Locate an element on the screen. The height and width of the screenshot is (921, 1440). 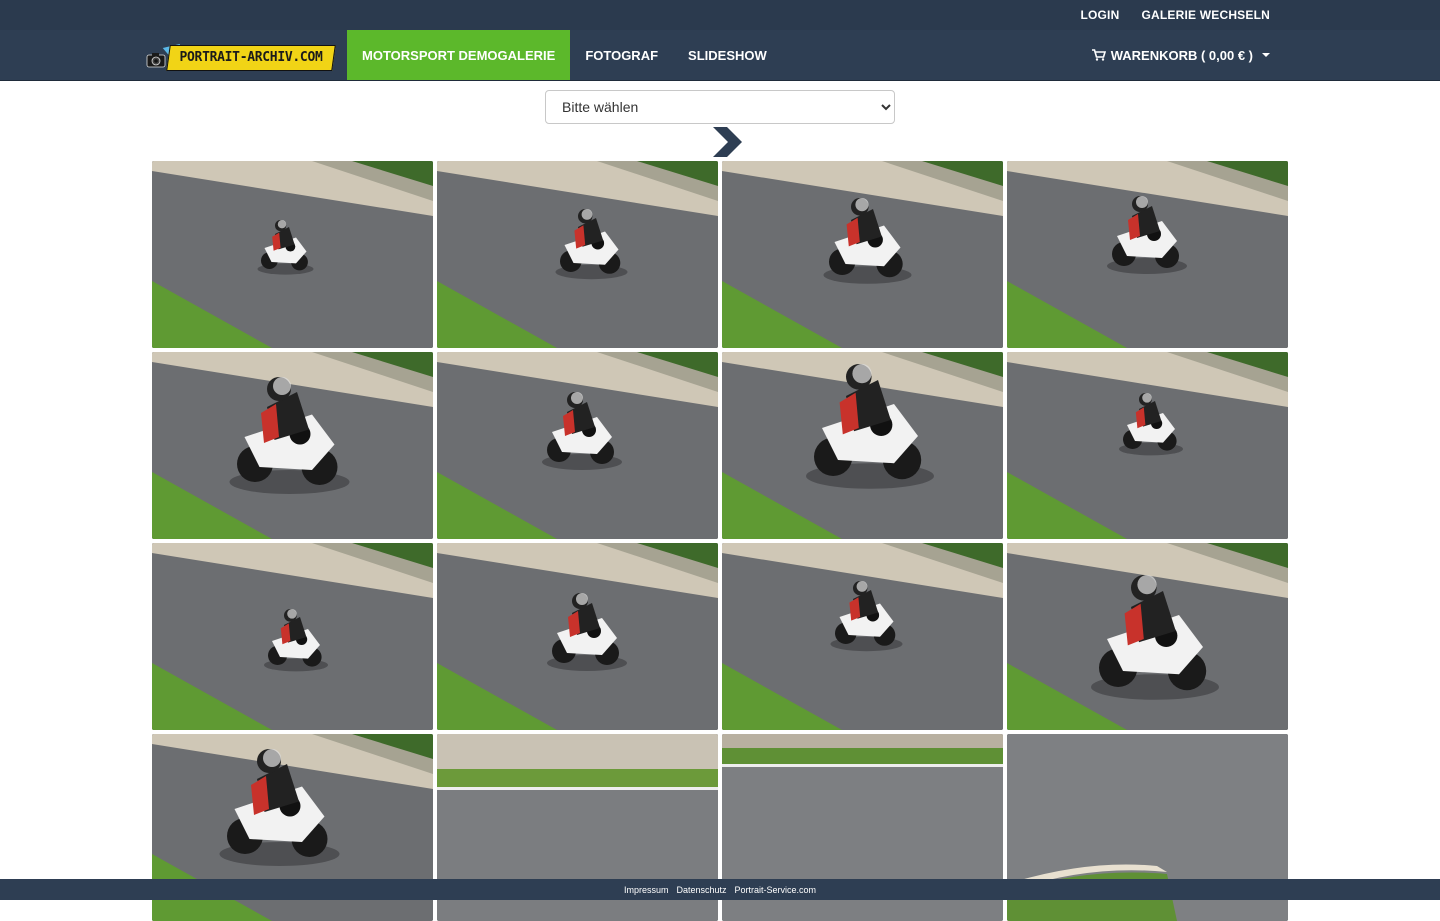
chevron-right-icon is located at coordinates (727, 142).